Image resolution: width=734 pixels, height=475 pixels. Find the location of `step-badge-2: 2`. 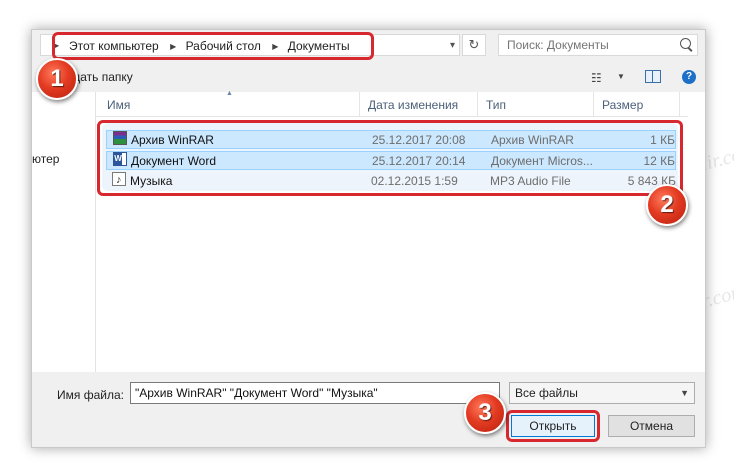

step-badge-2: 2 is located at coordinates (667, 205).